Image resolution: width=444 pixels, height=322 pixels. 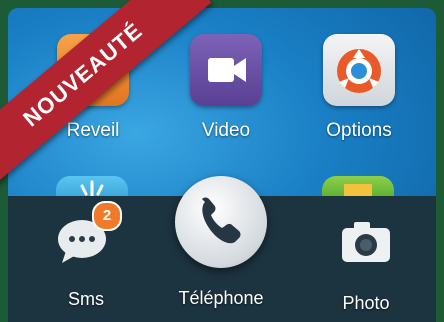 I want to click on app-options: Options, so click(x=359, y=88).